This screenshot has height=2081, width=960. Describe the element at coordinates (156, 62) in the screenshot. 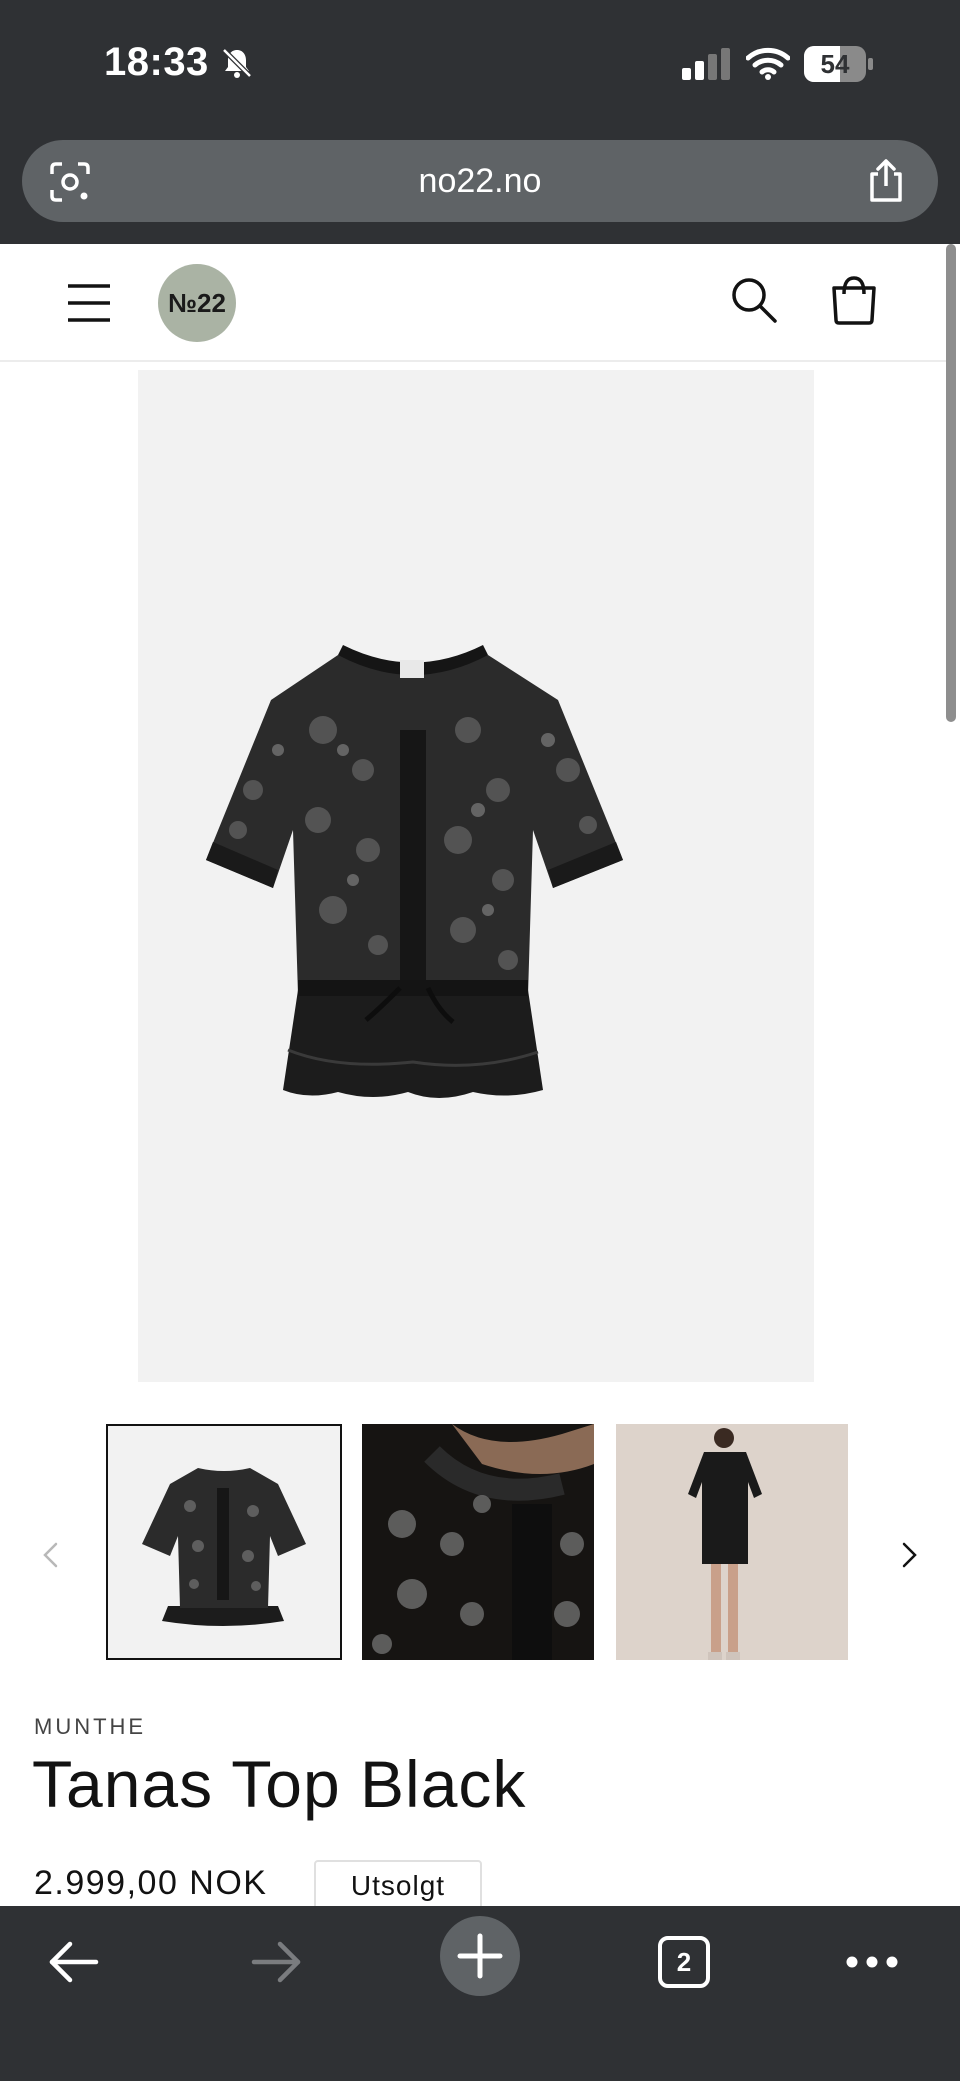

I see `status-time: 18:33` at that location.